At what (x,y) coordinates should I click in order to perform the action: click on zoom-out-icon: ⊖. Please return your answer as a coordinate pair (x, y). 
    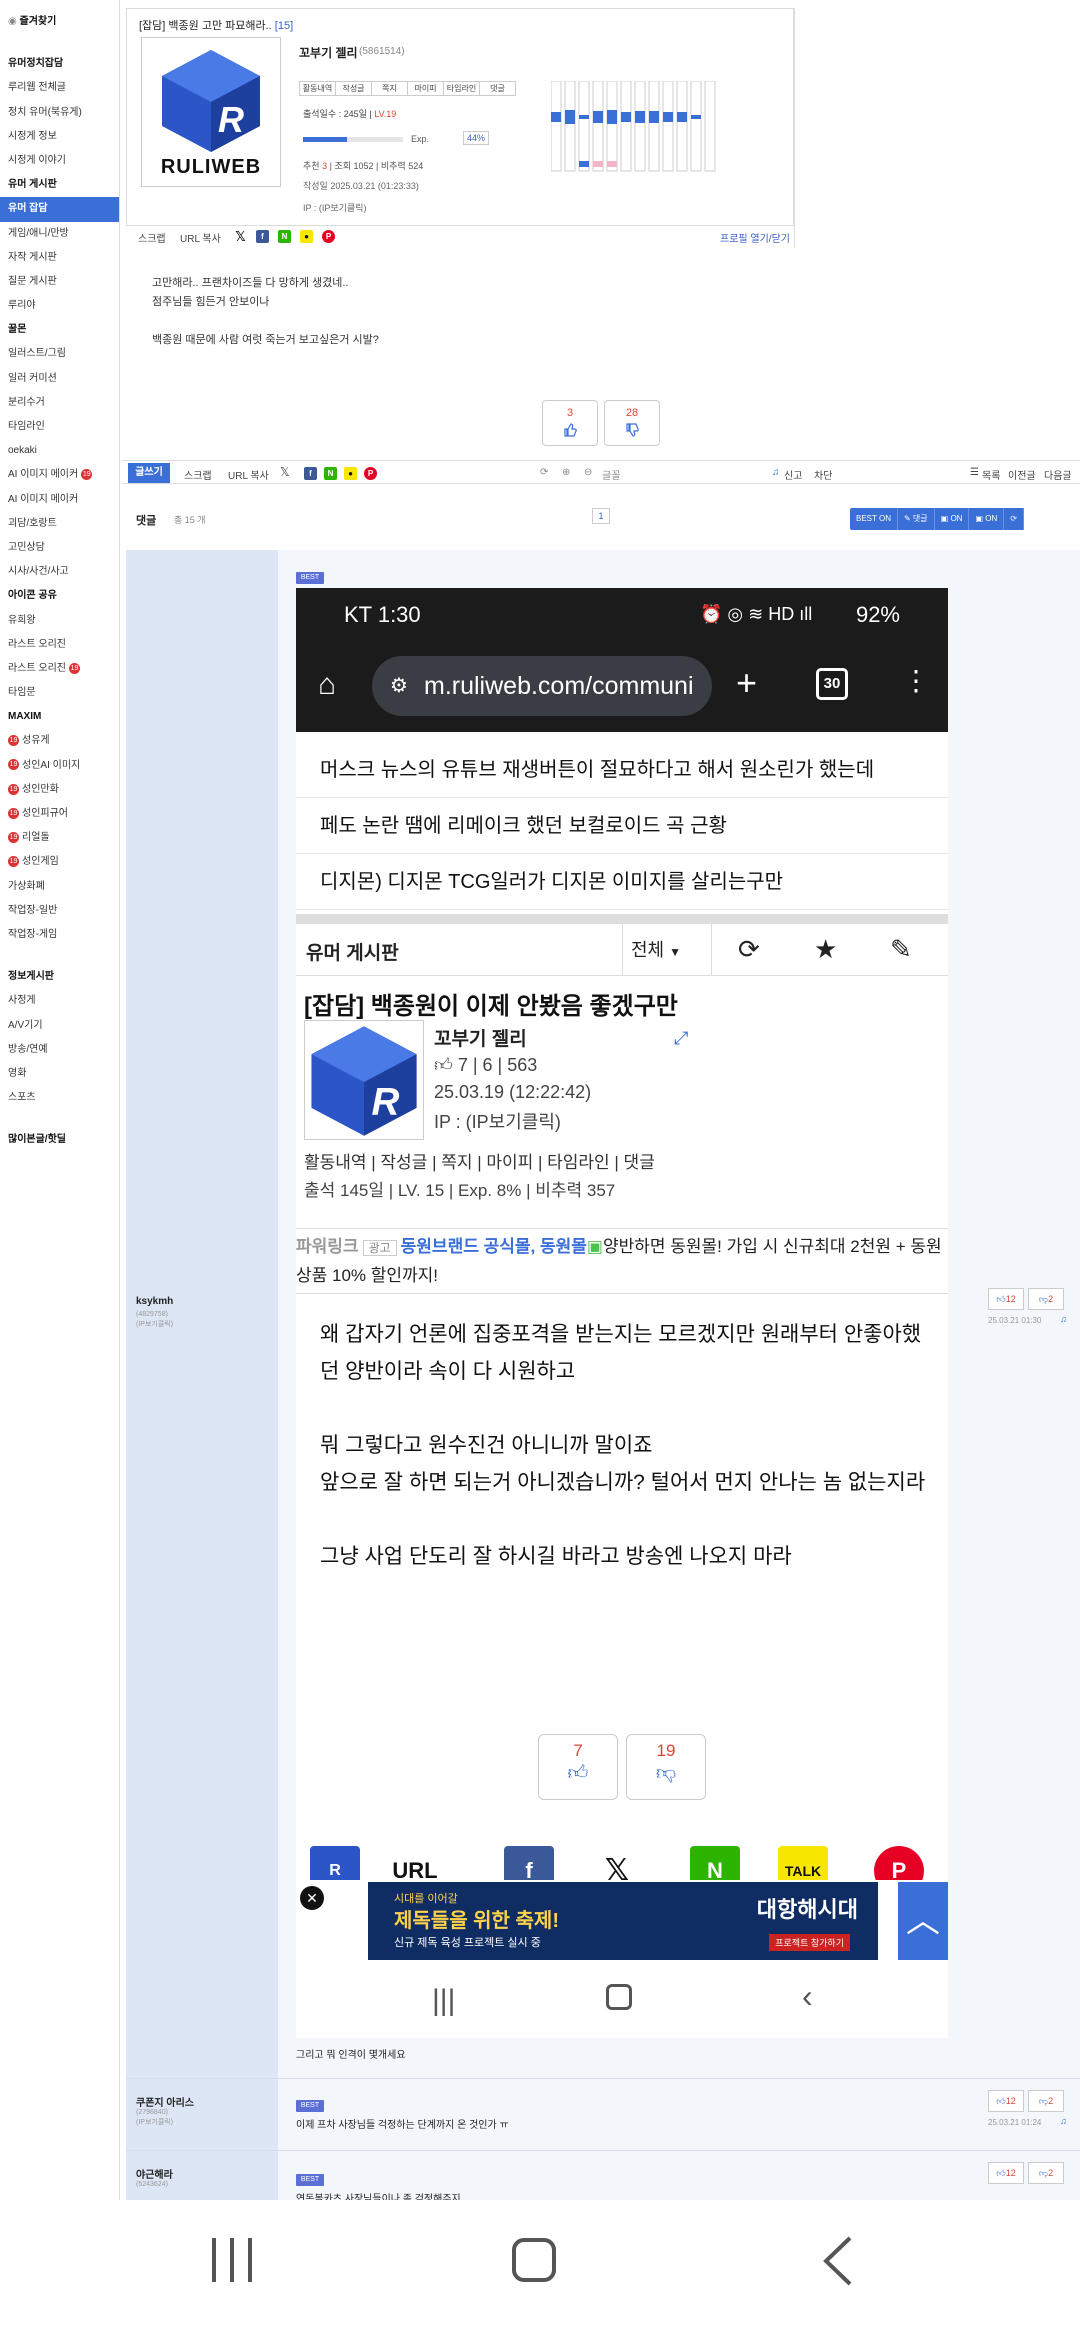
    Looking at the image, I should click on (588, 472).